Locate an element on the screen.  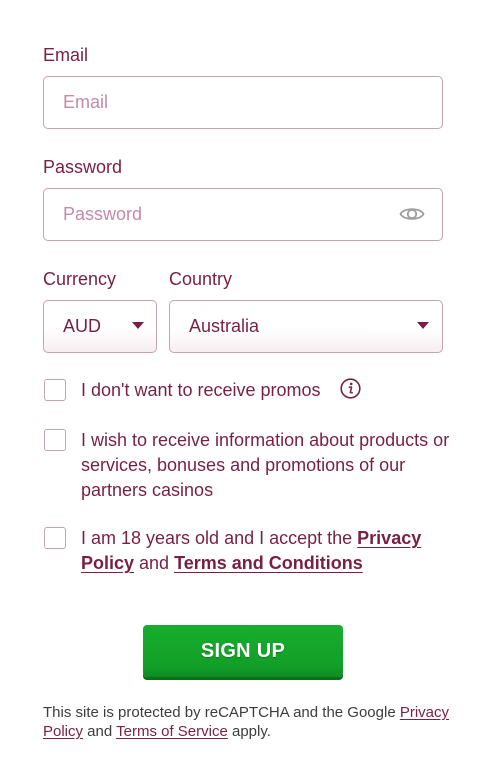
recaptcha-apply: apply. is located at coordinates (249, 731).